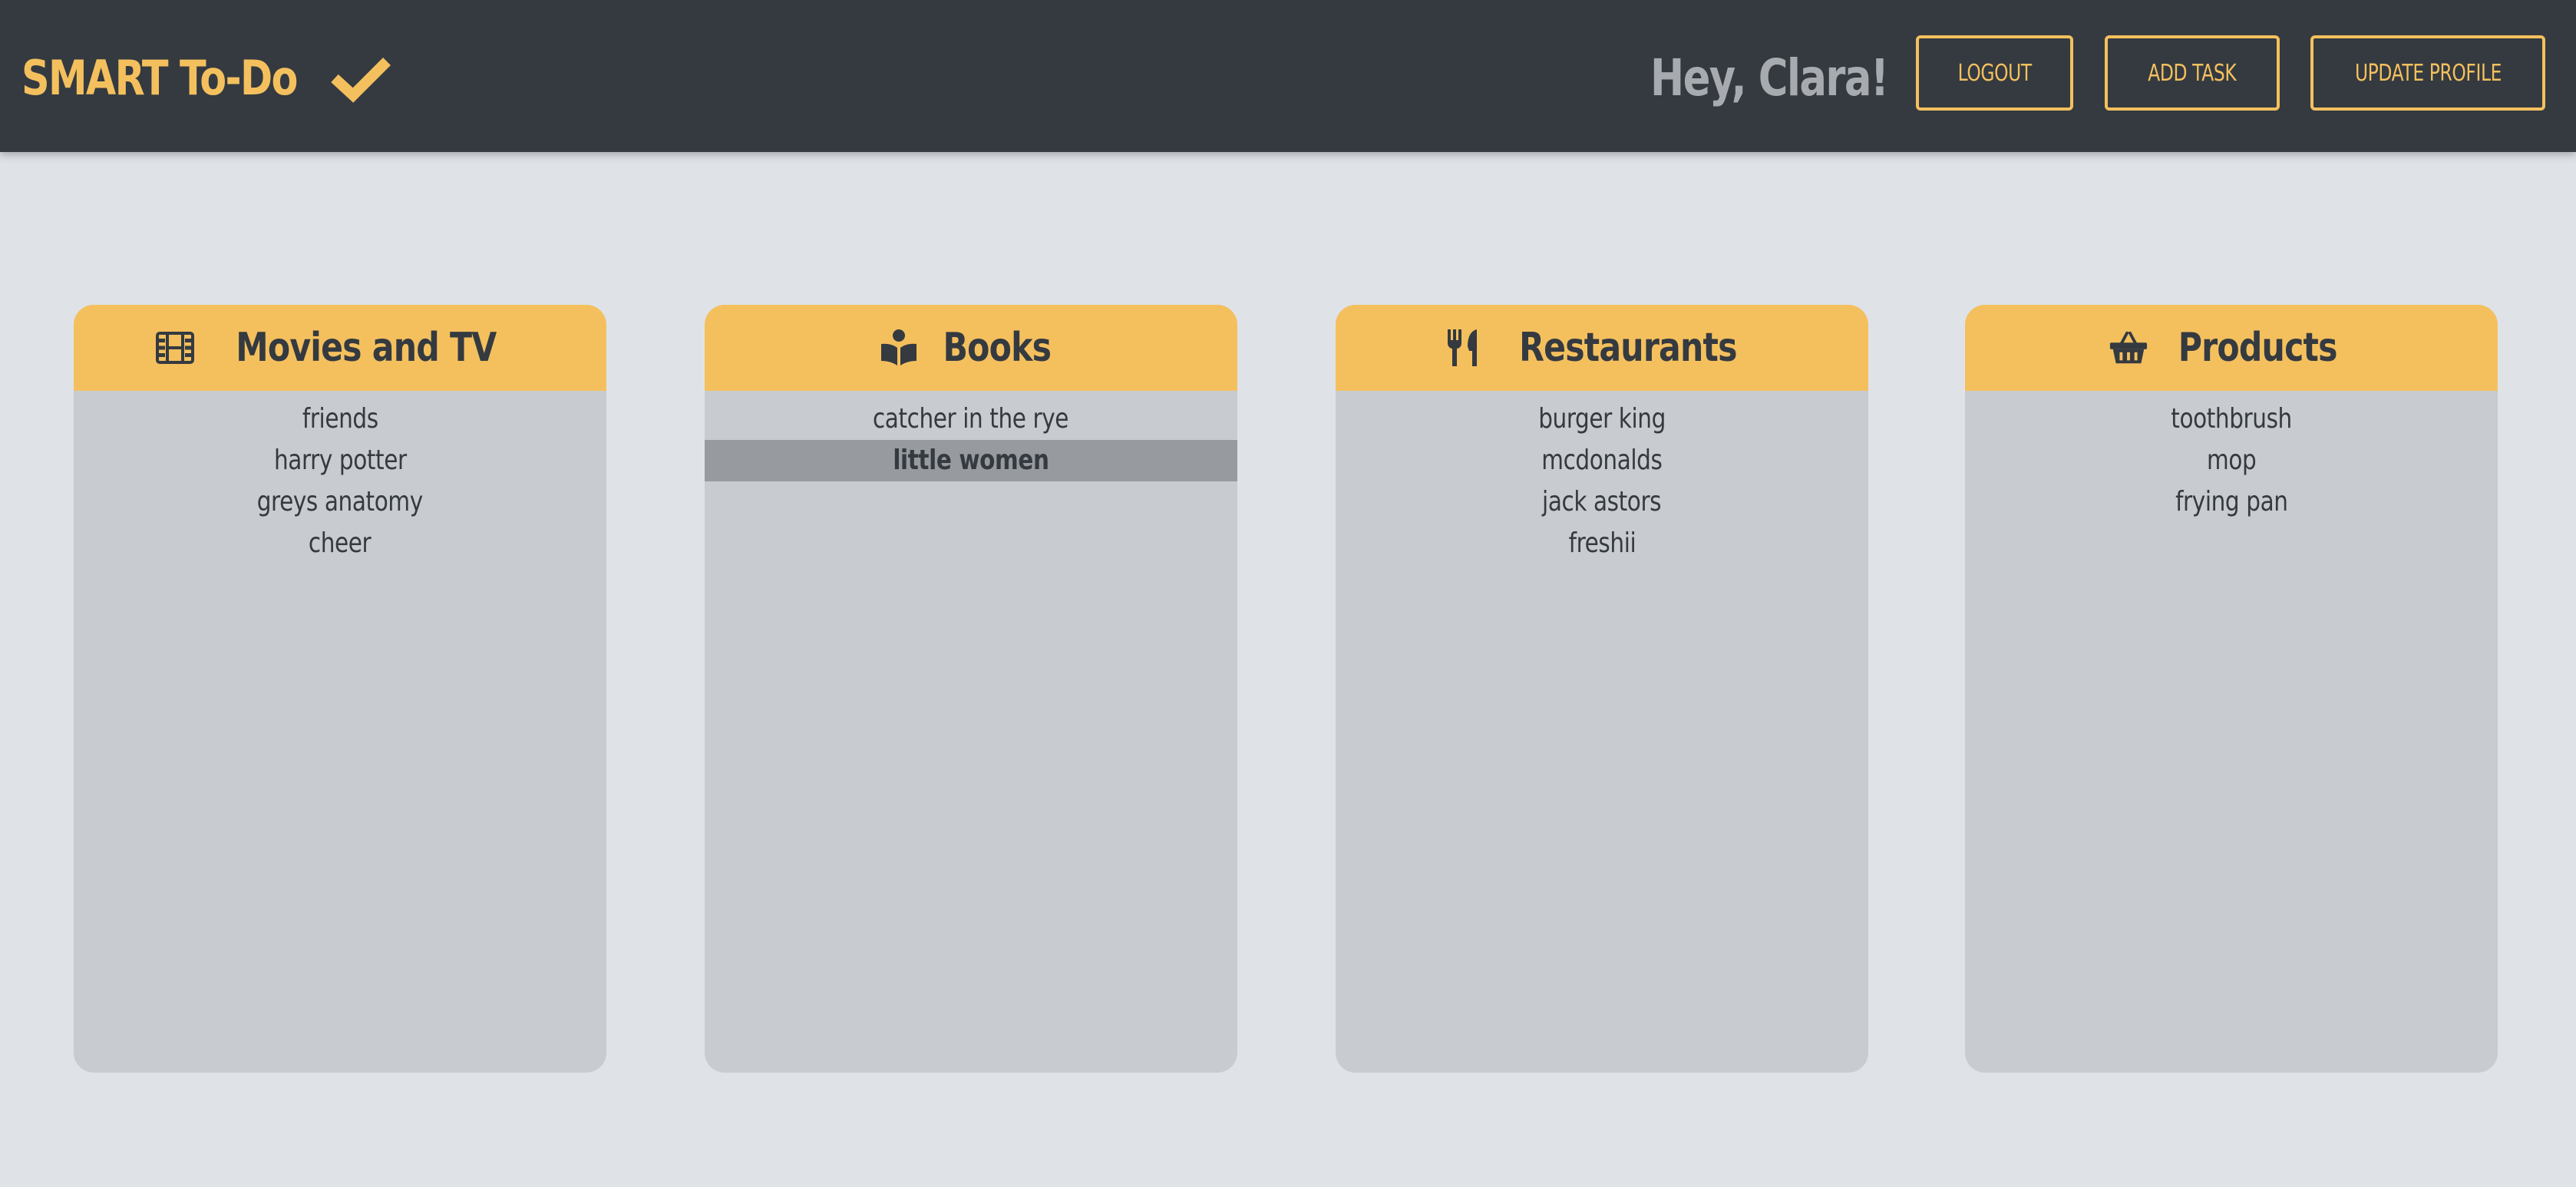 The height and width of the screenshot is (1187, 2576). I want to click on list-item-label: jack astors, so click(1602, 502).